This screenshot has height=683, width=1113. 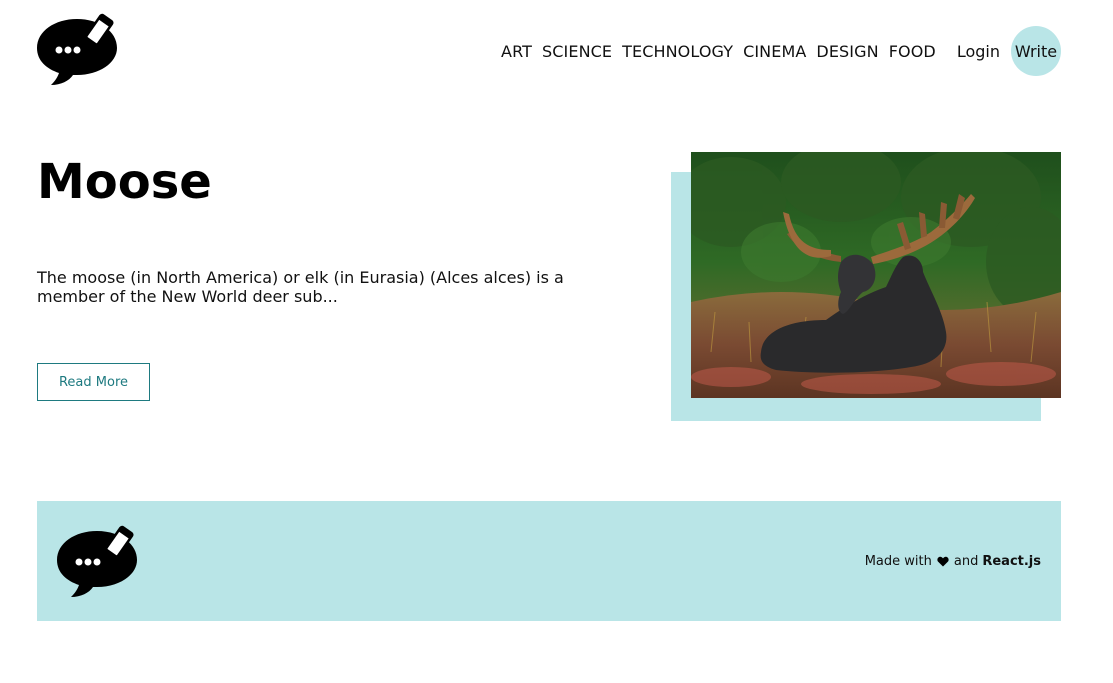 What do you see at coordinates (677, 51) in the screenshot?
I see `nav-link-technology: TECHNOLOGY` at bounding box center [677, 51].